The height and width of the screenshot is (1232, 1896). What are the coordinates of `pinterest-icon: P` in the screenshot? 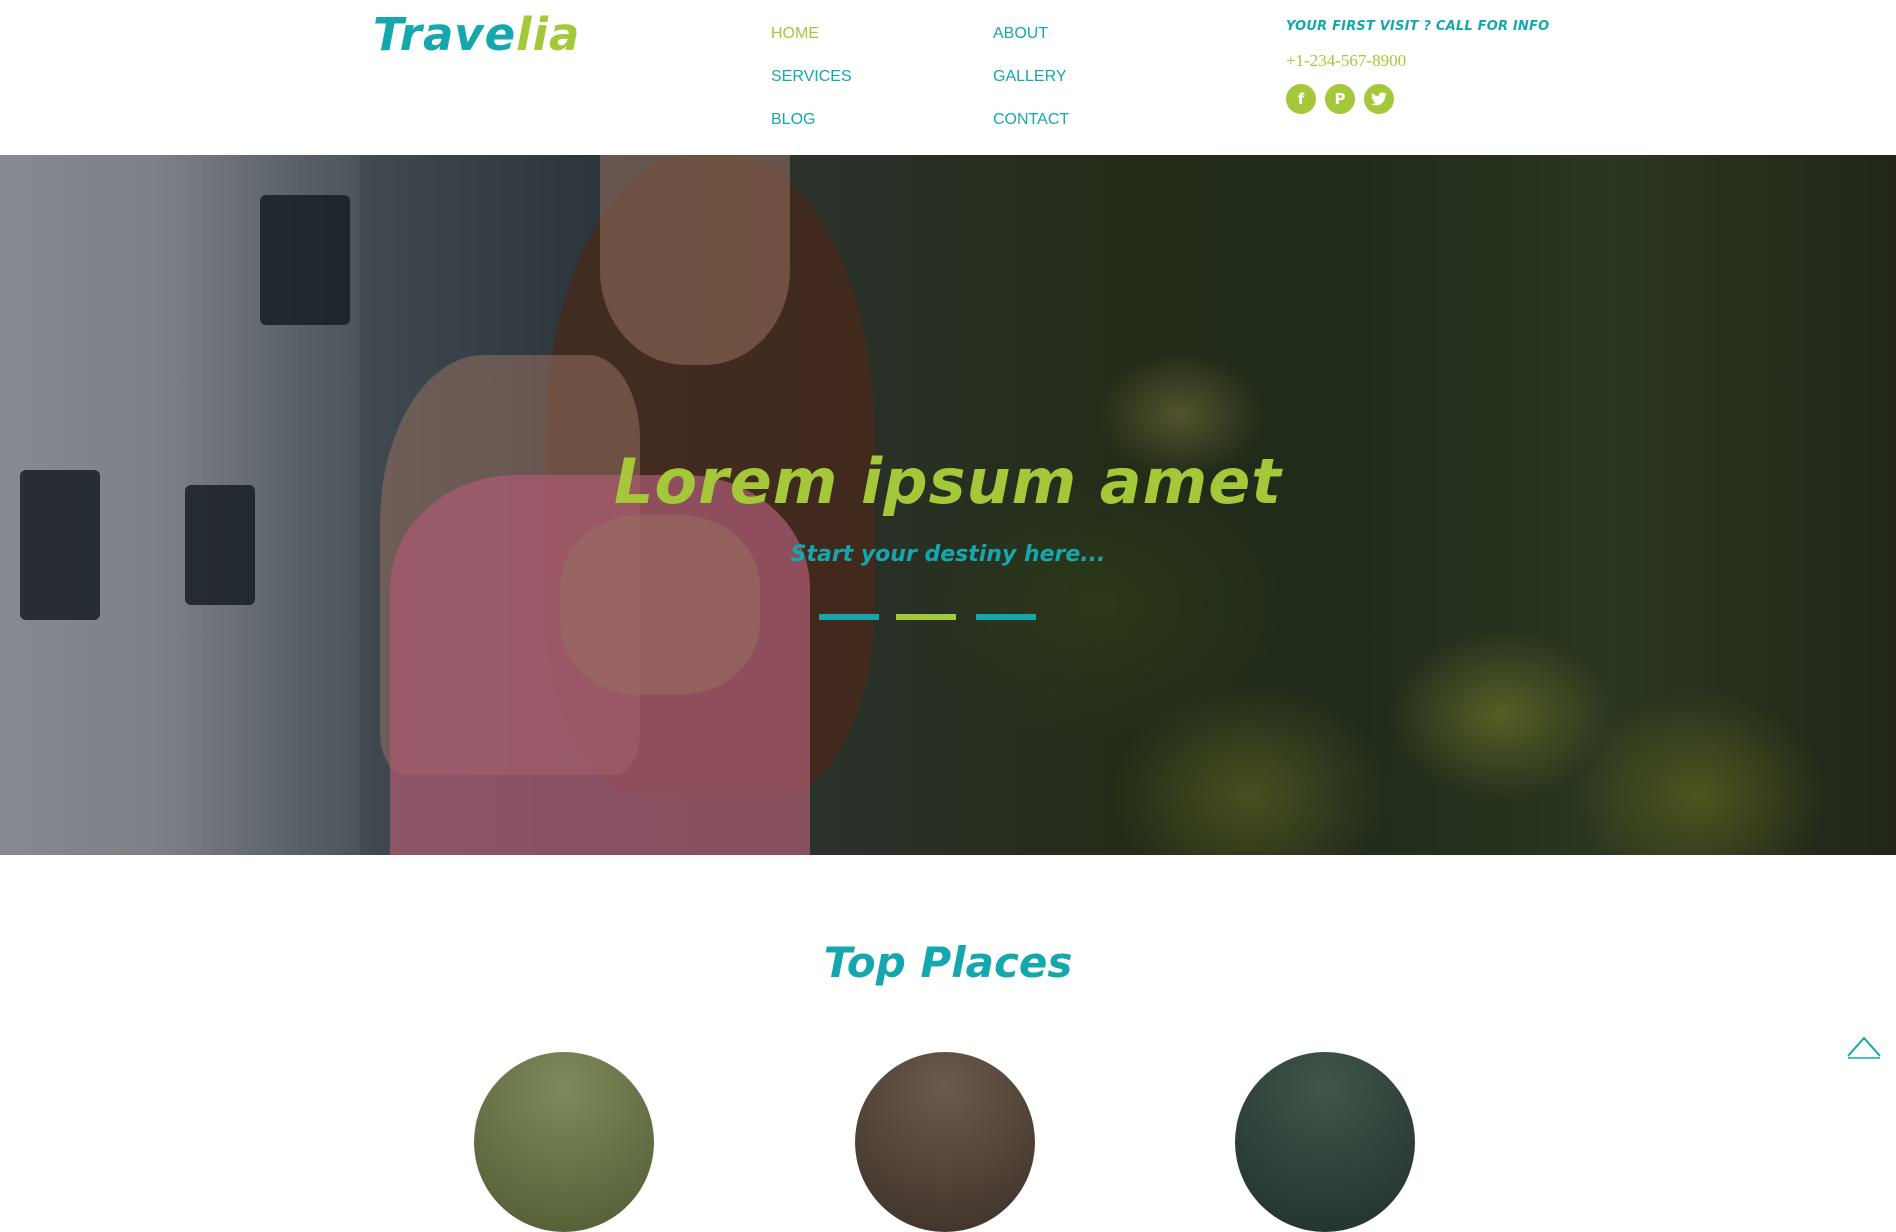 It's located at (1340, 99).